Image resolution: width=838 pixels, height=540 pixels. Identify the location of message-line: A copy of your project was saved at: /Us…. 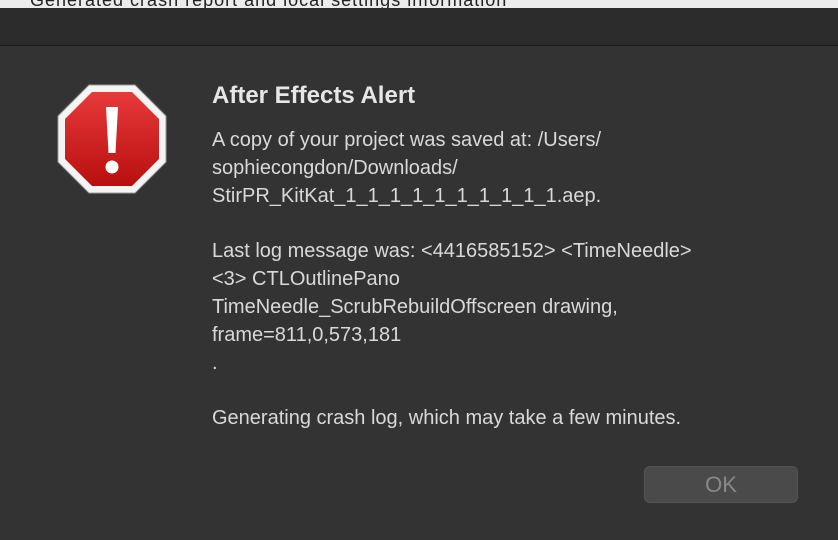
(407, 140).